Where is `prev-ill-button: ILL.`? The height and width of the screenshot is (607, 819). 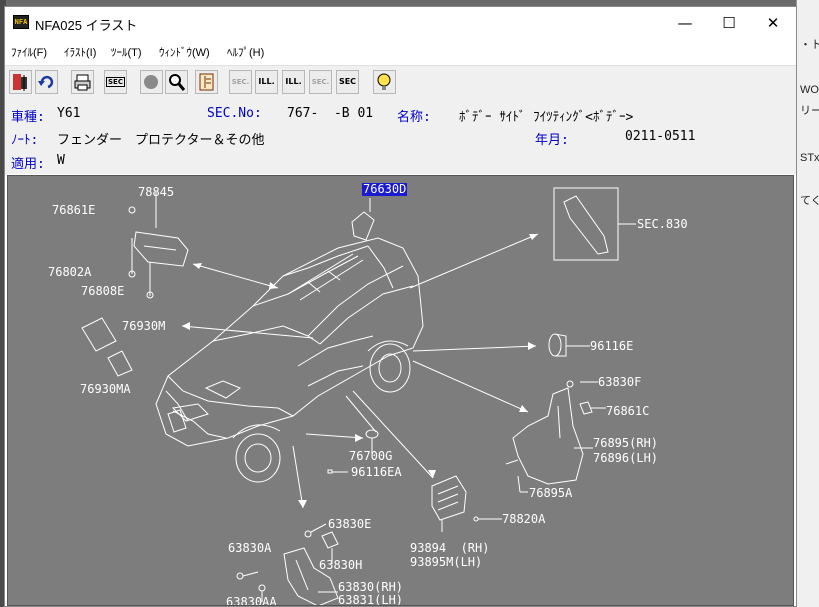 prev-ill-button: ILL. is located at coordinates (266, 82).